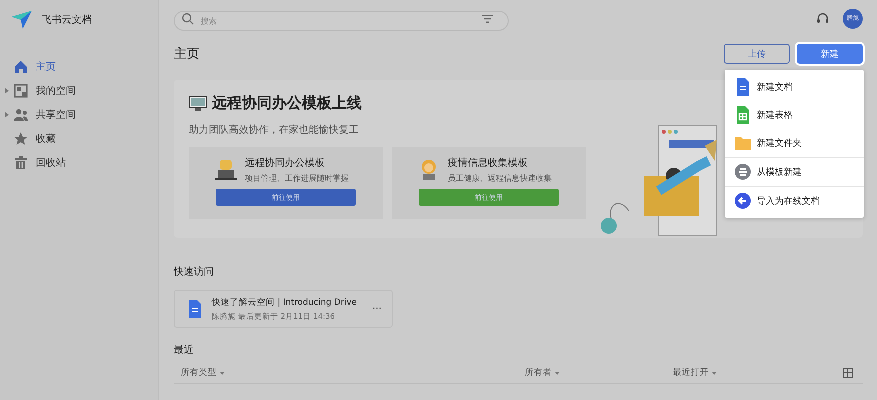 The image size is (877, 400). What do you see at coordinates (79, 91) in the screenshot?
I see `sidebar-item: 我的空间` at bounding box center [79, 91].